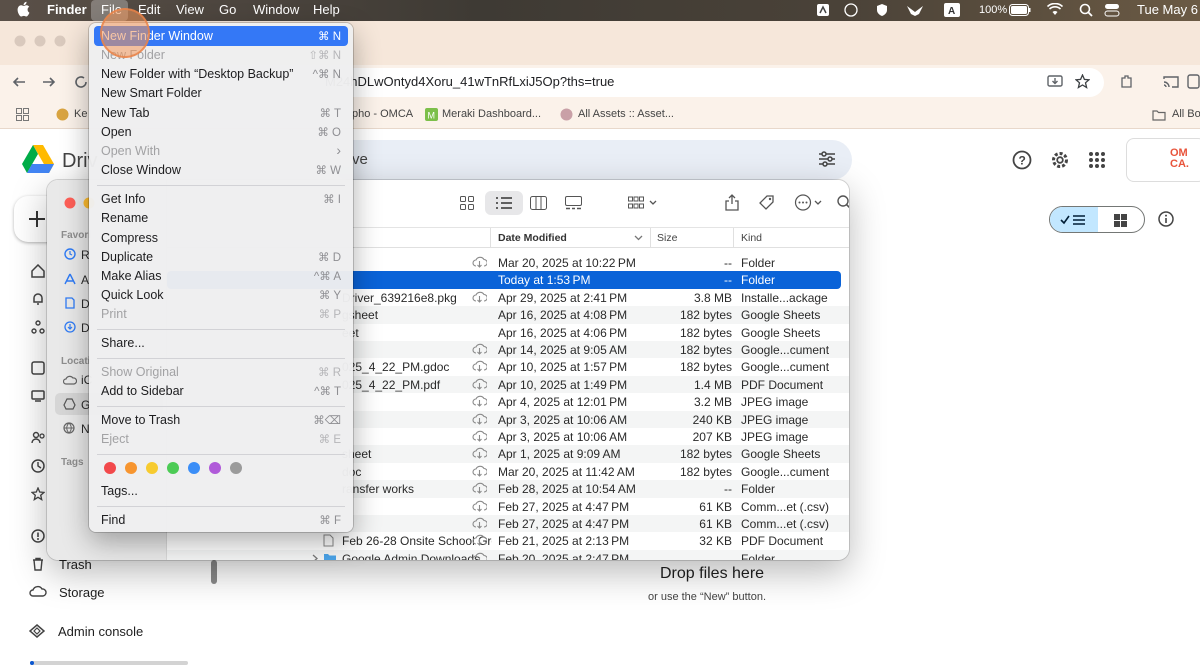 The image size is (1200, 670). I want to click on bookmark-star-icon, so click(1082, 81).